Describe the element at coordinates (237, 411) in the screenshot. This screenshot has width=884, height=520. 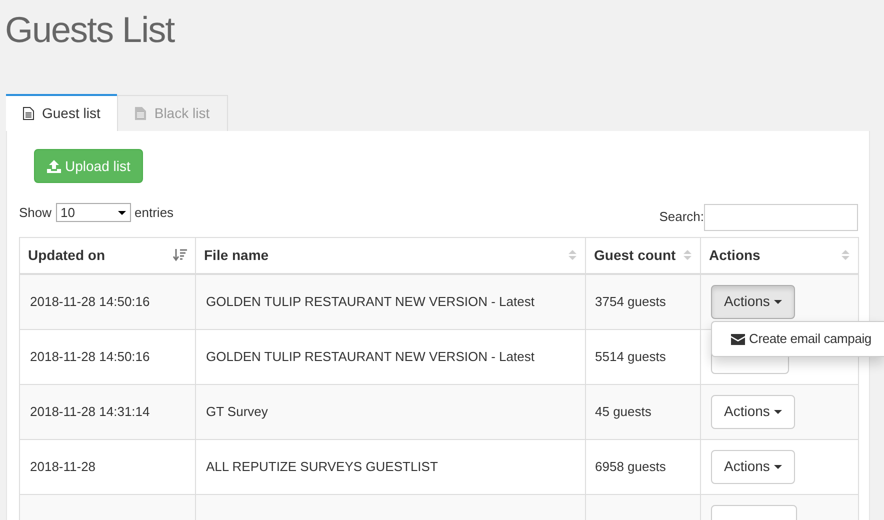
I see `table-cell: GT Survey` at that location.